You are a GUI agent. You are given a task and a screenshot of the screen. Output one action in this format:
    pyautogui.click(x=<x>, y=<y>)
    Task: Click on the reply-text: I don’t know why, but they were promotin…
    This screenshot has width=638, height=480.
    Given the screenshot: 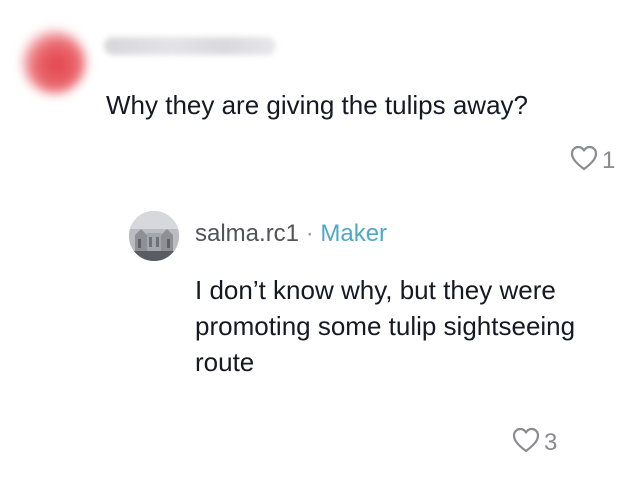 What is the action you would take?
    pyautogui.click(x=385, y=326)
    